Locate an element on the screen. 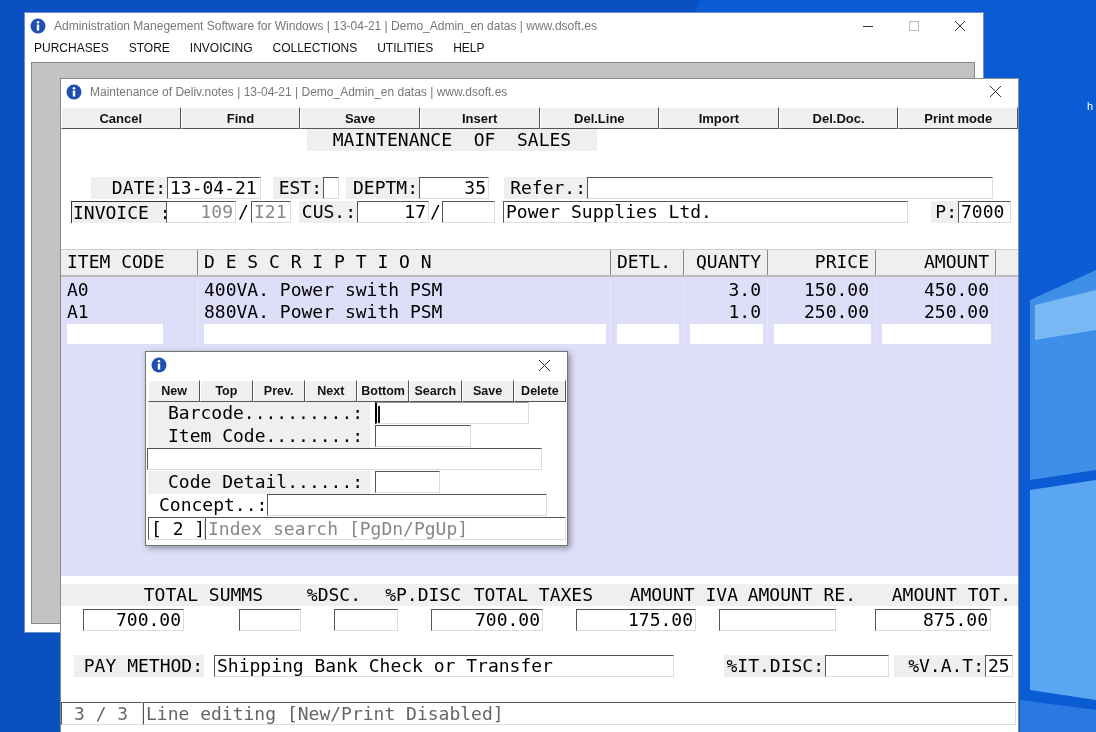 This screenshot has width=1096, height=732. table-cell: 400VA. Power swith PSM is located at coordinates (404, 290).